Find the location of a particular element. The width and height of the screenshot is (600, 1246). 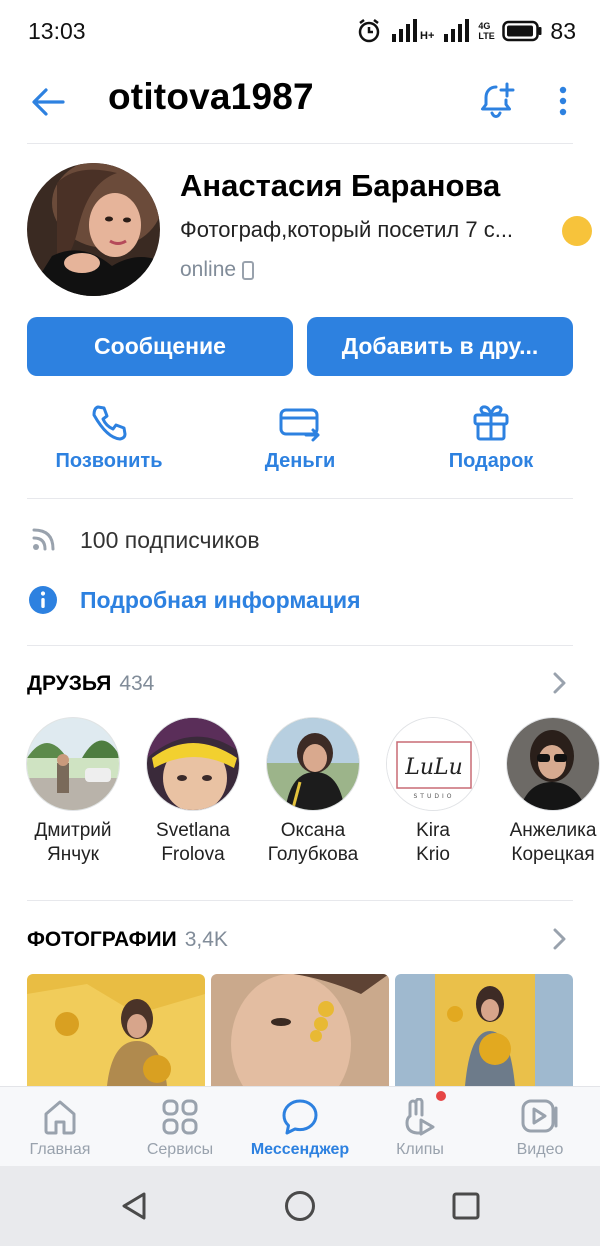

subscribe-notifications-button is located at coordinates (497, 101).